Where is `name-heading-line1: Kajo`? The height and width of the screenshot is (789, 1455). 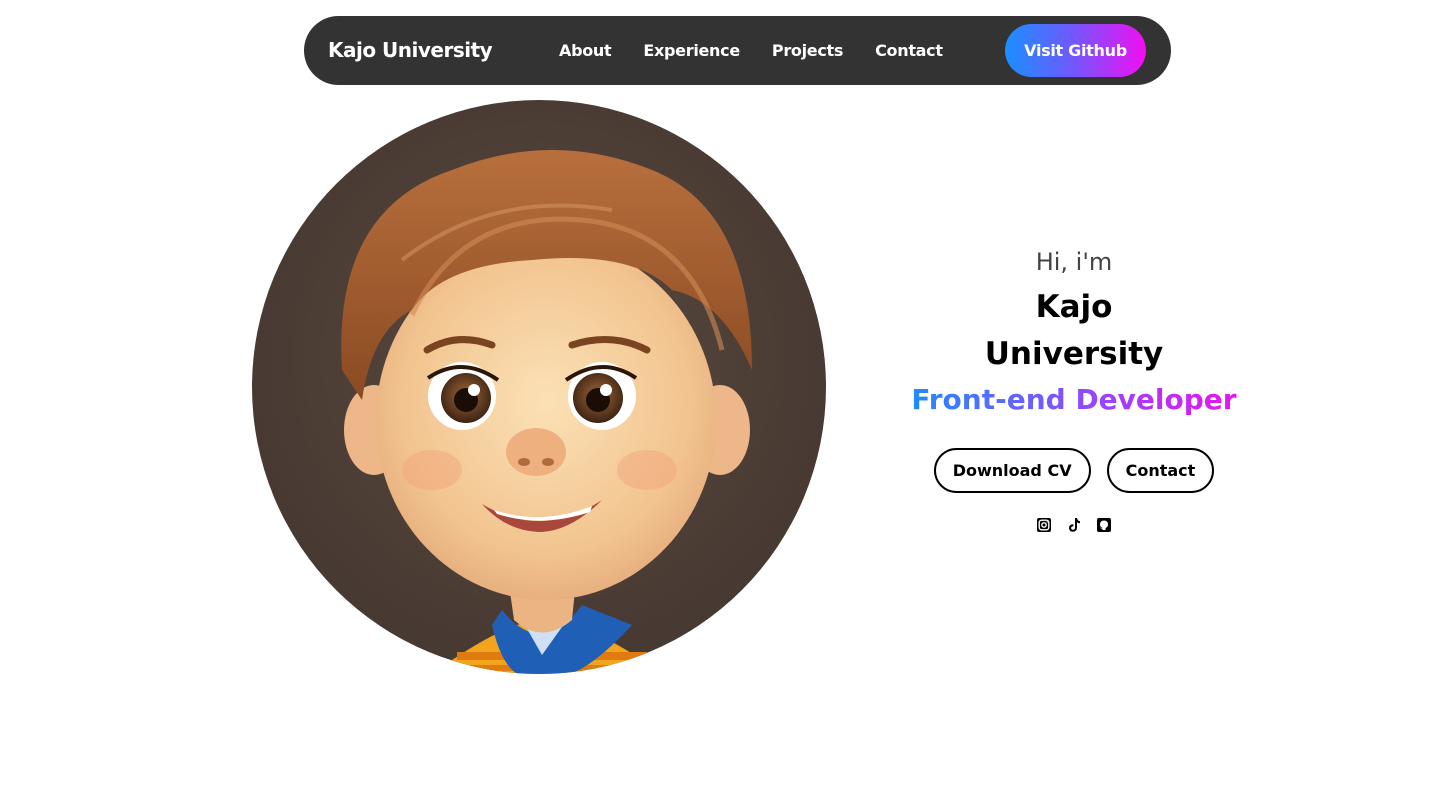 name-heading-line1: Kajo is located at coordinates (1074, 307).